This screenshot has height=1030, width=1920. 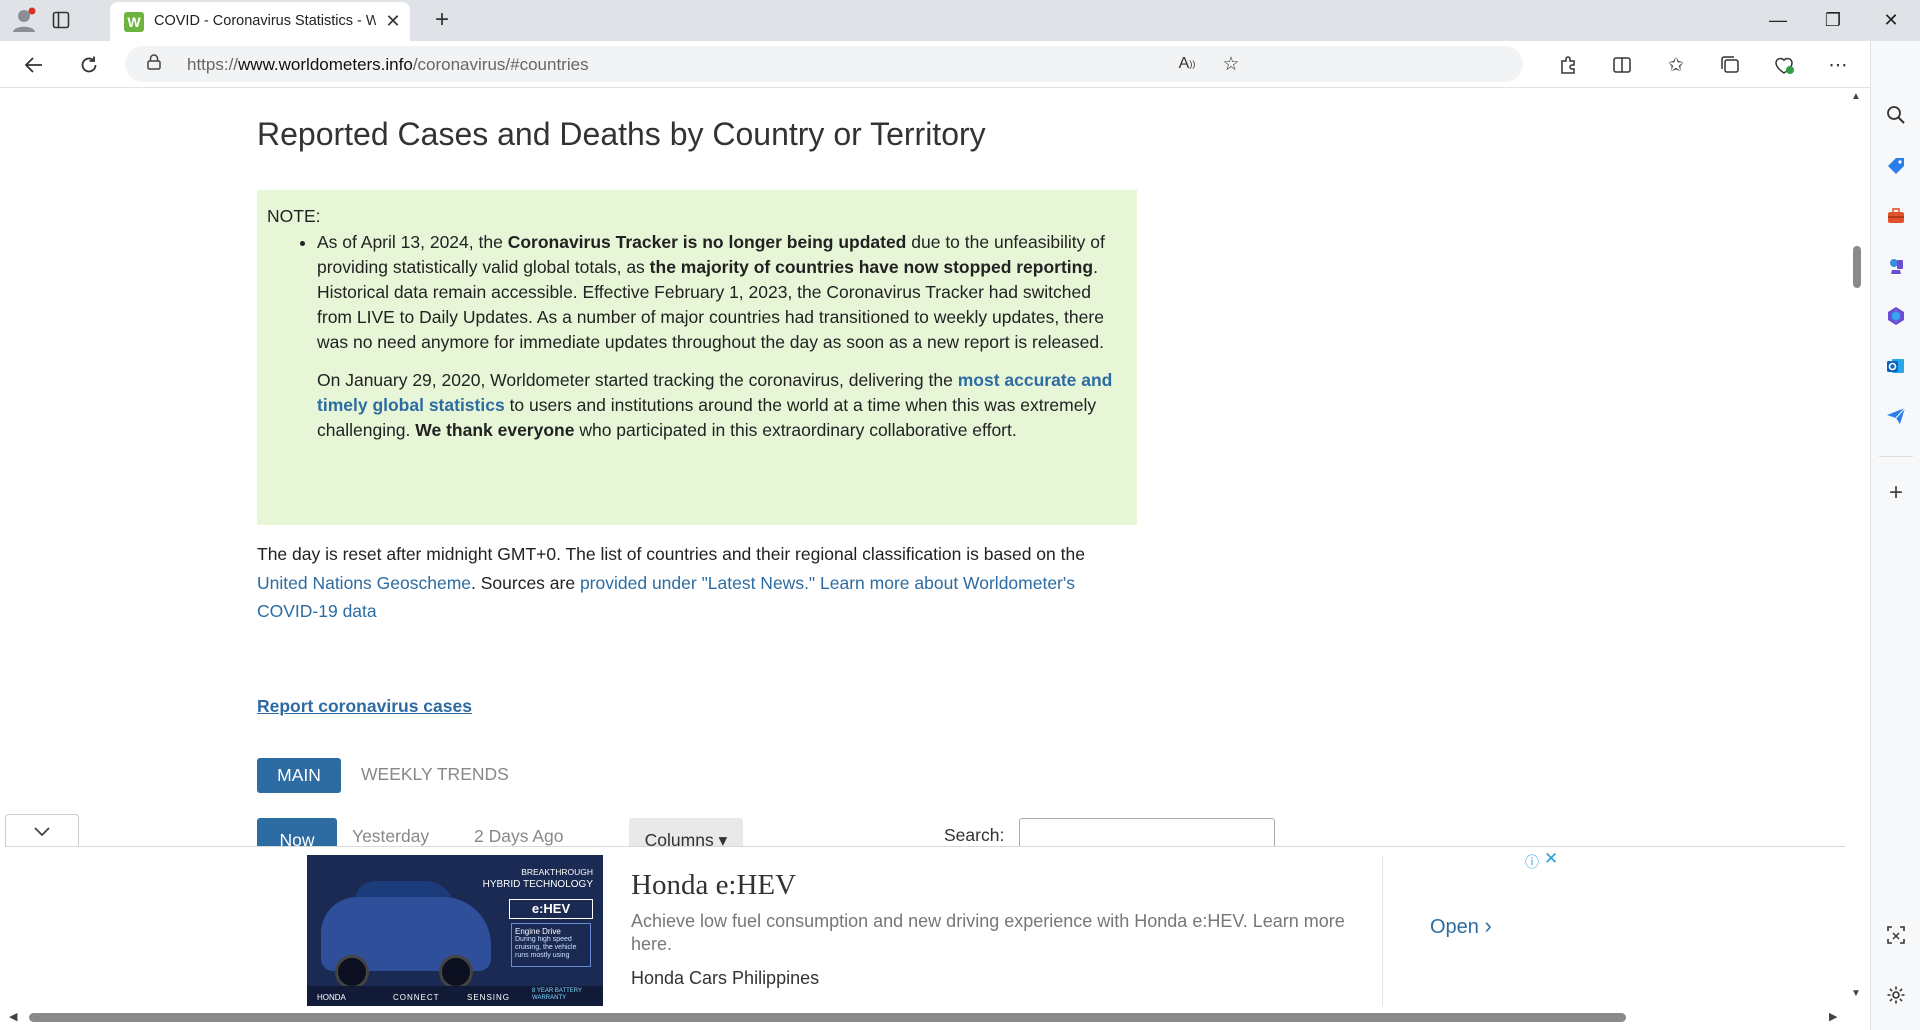 What do you see at coordinates (1856, 993) in the screenshot?
I see `scroll-down-arrow-icon: ▼` at bounding box center [1856, 993].